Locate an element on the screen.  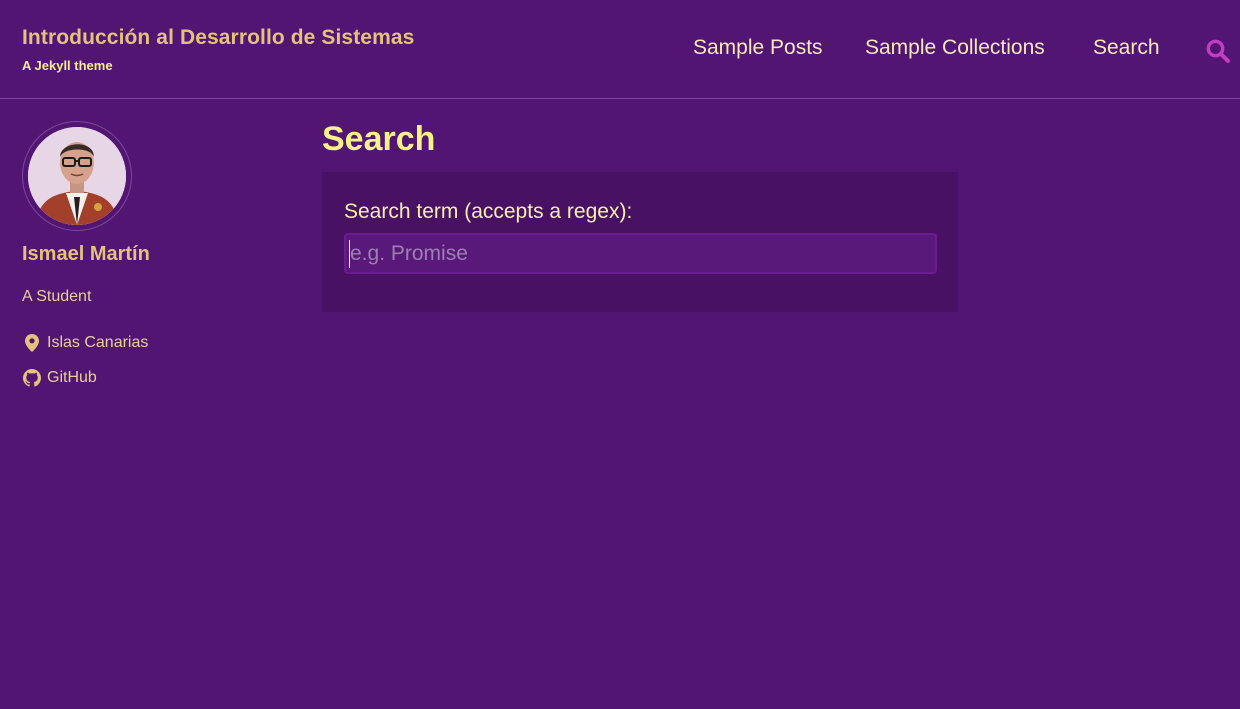
site-subtitle: A Jekyll theme is located at coordinates (67, 65).